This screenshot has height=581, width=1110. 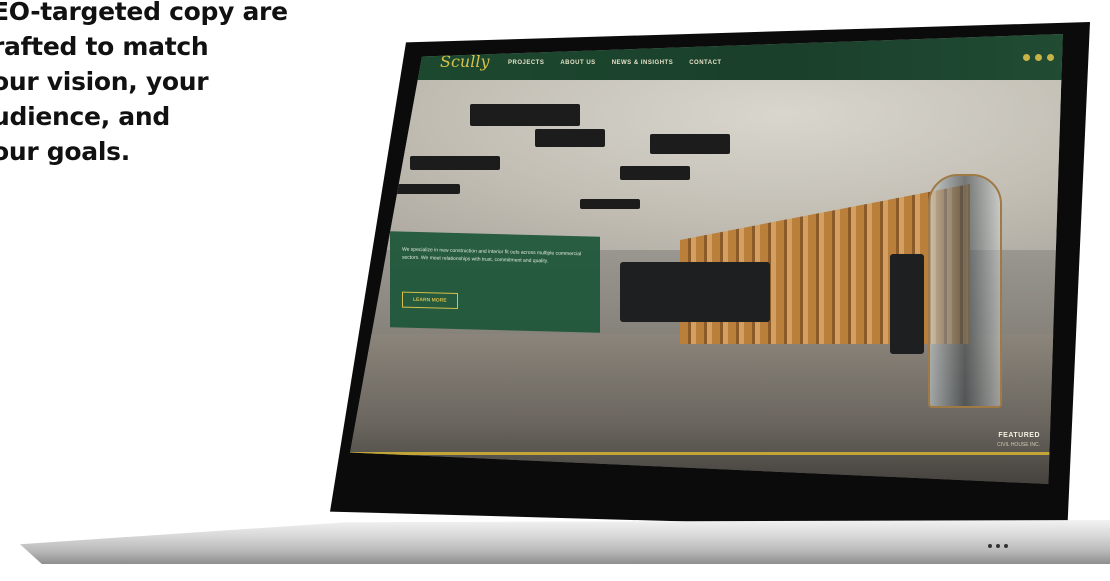 What do you see at coordinates (1018, 445) in the screenshot?
I see `featured-subtitle: CIVIL HOUSE INC.` at bounding box center [1018, 445].